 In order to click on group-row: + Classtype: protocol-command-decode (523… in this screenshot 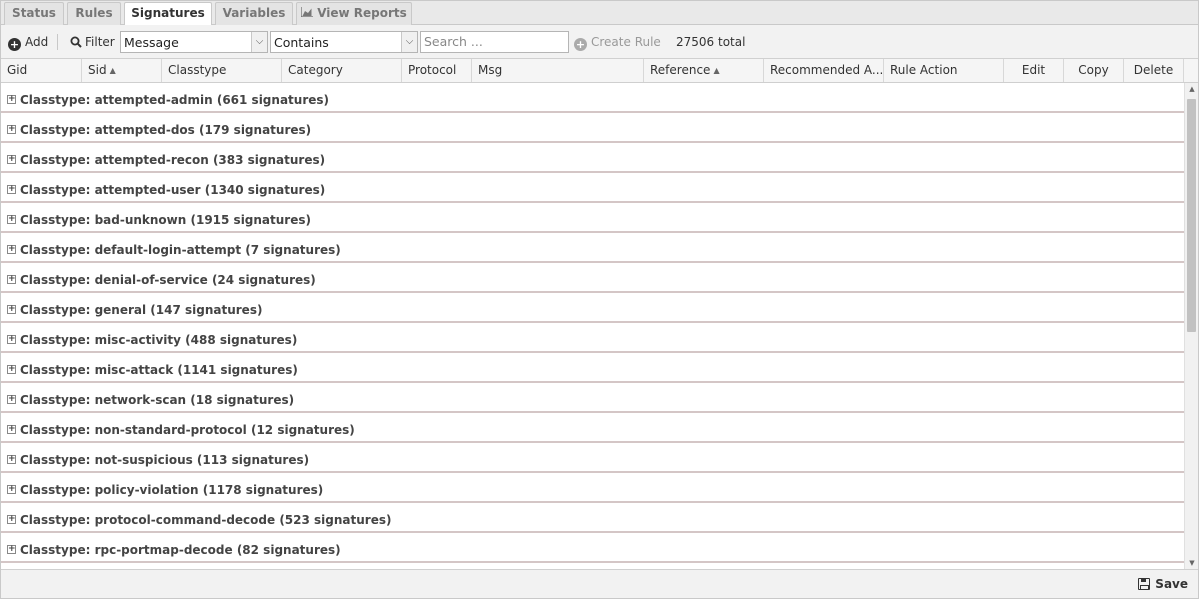, I will do `click(592, 518)`.